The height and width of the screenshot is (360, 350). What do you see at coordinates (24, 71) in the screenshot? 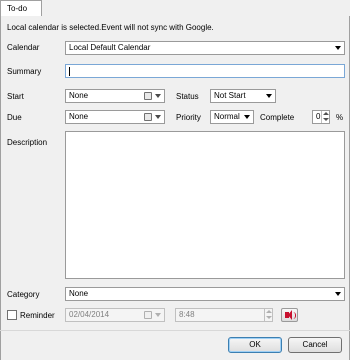
I see `summary-label: Summary` at bounding box center [24, 71].